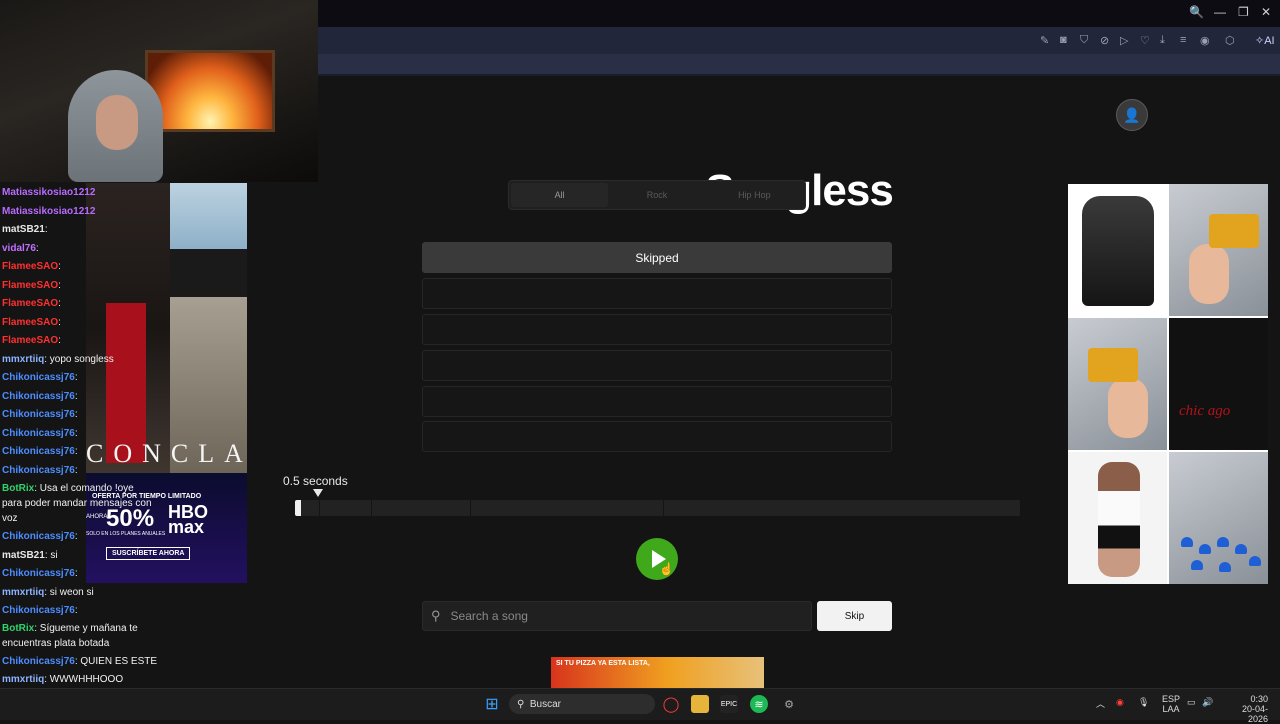 Image resolution: width=1280 pixels, height=724 pixels. I want to click on pizza-ad-banner: SI TU PIZZA YA ESTA LISTA,, so click(657, 672).